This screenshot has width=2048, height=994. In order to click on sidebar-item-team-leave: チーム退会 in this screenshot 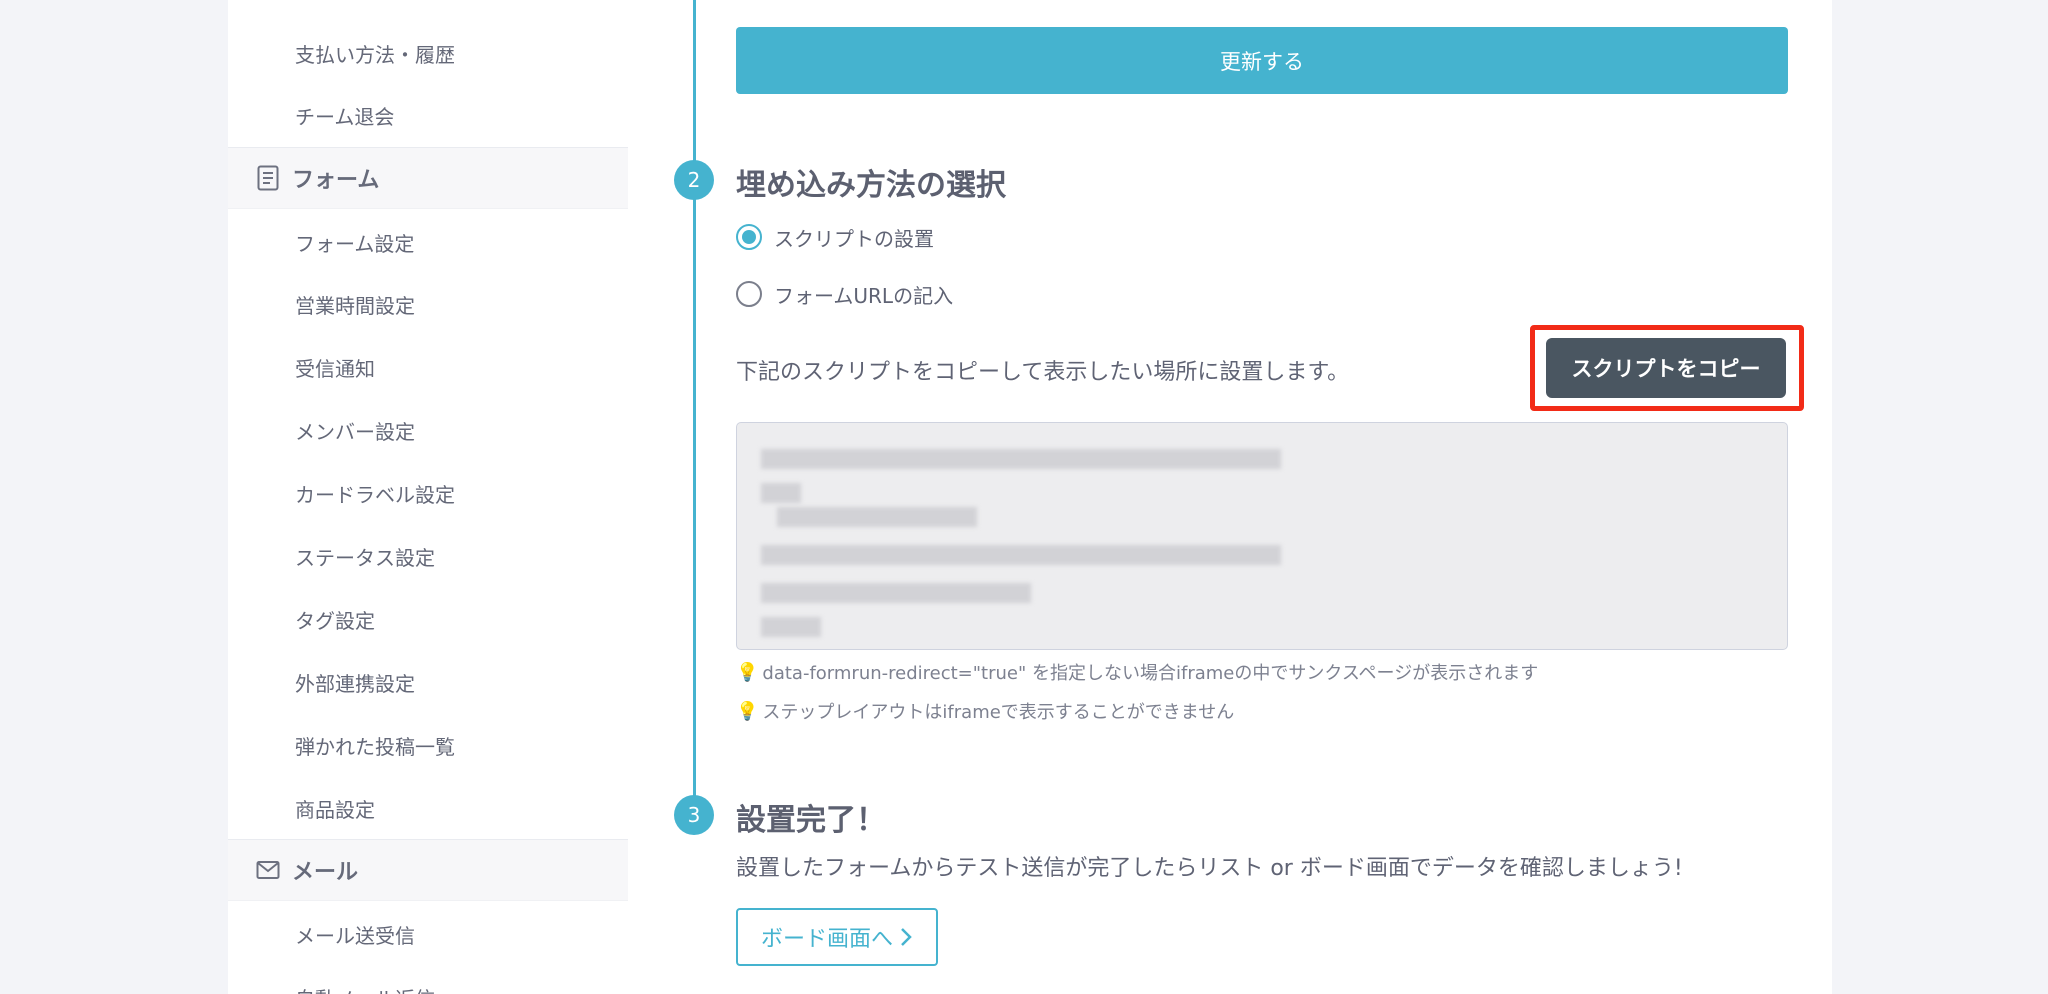, I will do `click(428, 115)`.